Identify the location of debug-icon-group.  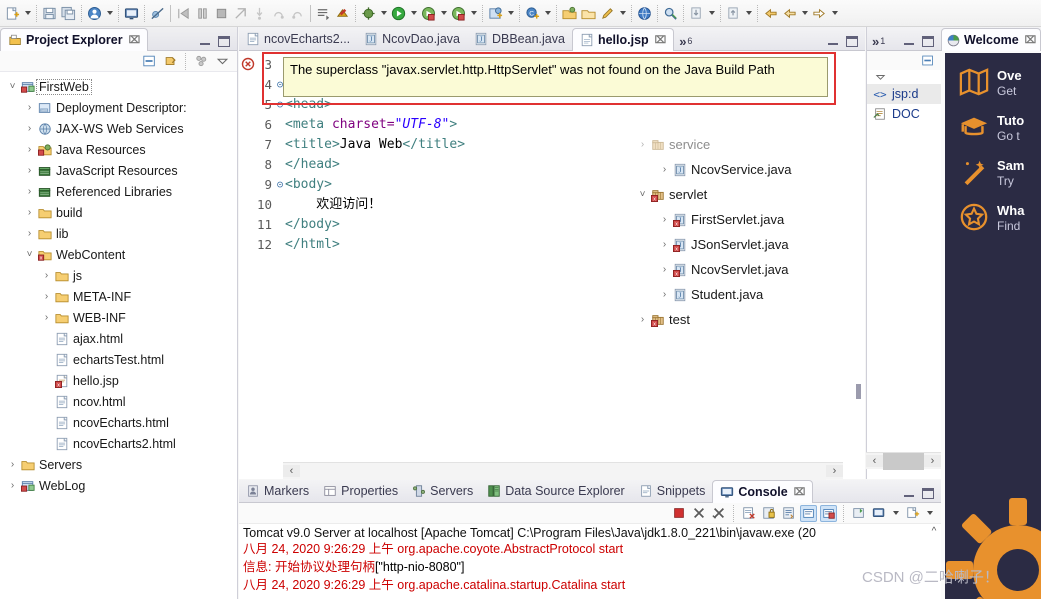
(374, 13).